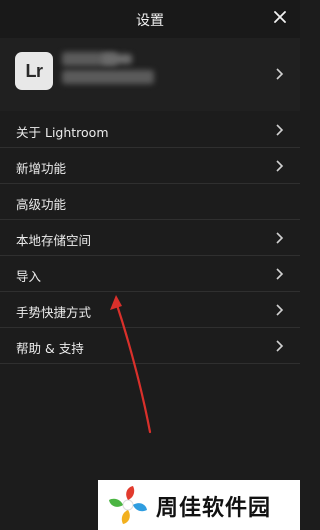  What do you see at coordinates (128, 505) in the screenshot?
I see `pinwheel-logo-icon` at bounding box center [128, 505].